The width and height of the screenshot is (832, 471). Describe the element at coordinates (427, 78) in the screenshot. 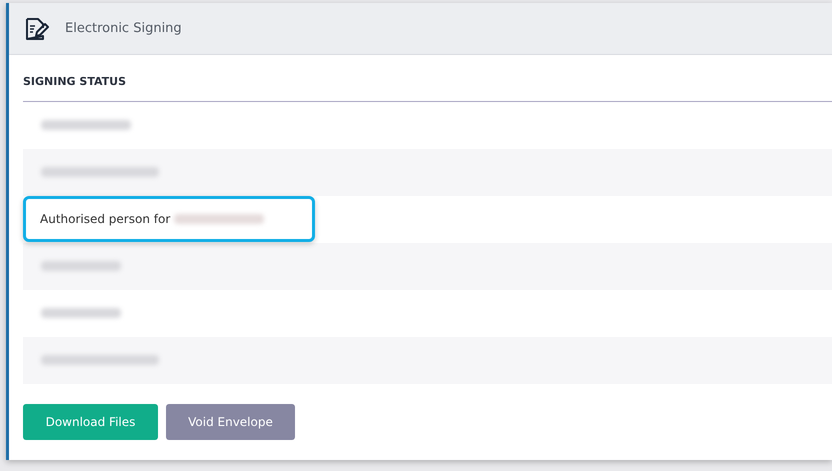

I see `section-title: SIGNING STATUS` at that location.